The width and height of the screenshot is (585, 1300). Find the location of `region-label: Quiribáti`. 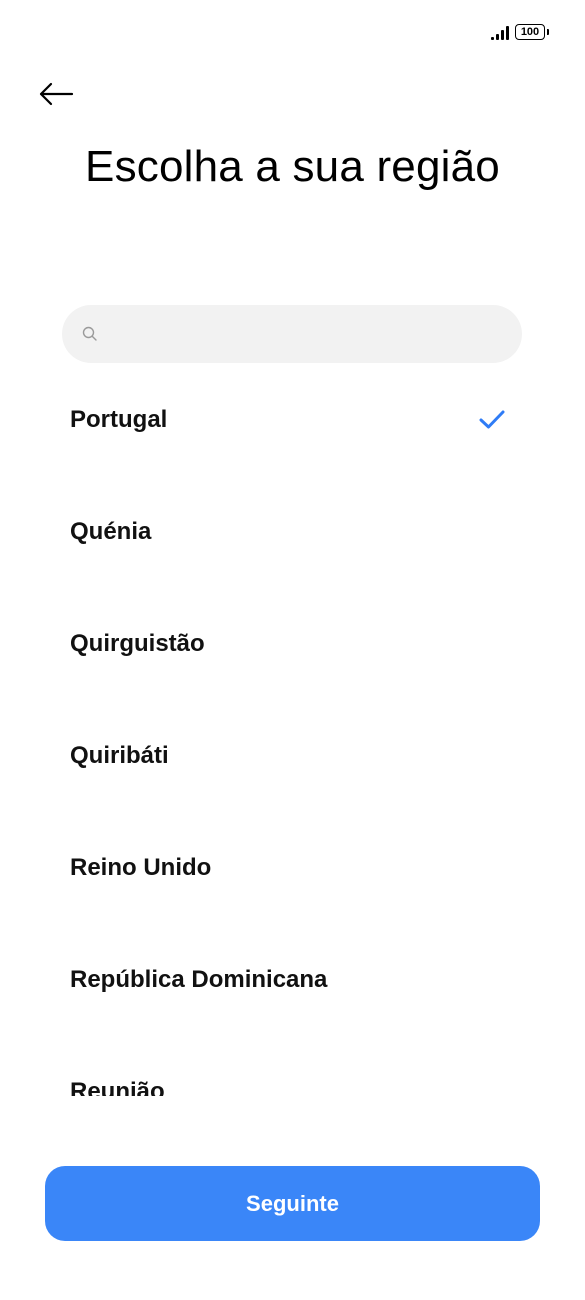

region-label: Quiribáti is located at coordinates (119, 755).